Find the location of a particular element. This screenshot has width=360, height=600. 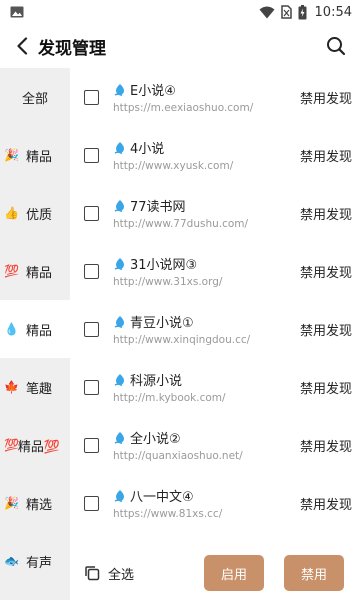

source-name: E小说④ is located at coordinates (153, 91).